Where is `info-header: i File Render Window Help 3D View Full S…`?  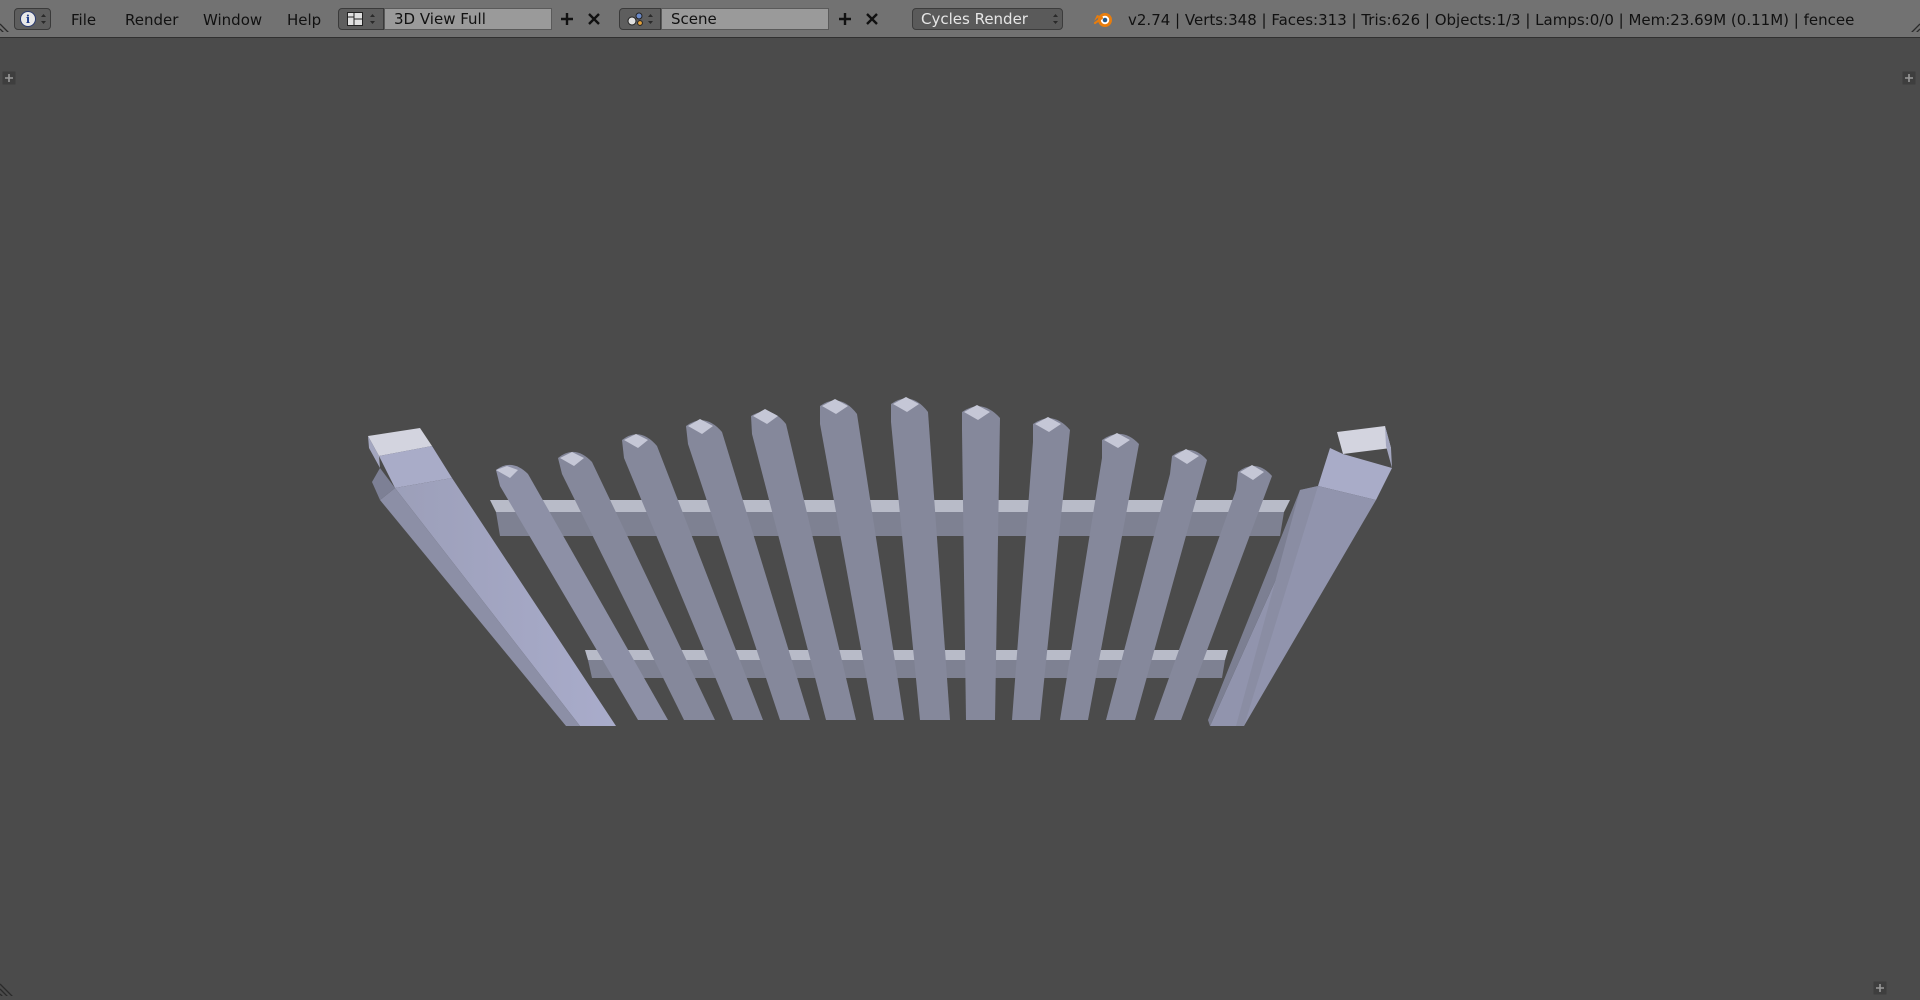 info-header: i File Render Window Help 3D View Full S… is located at coordinates (960, 19).